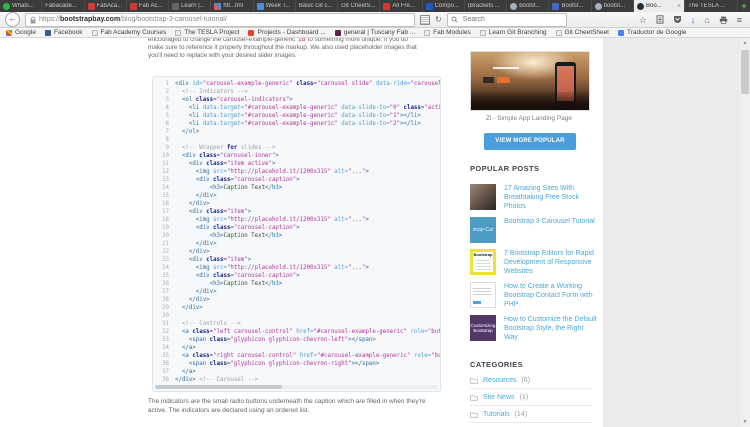 The width and height of the screenshot is (750, 427). What do you see at coordinates (530, 101) in the screenshot?
I see `photo-crowd` at bounding box center [530, 101].